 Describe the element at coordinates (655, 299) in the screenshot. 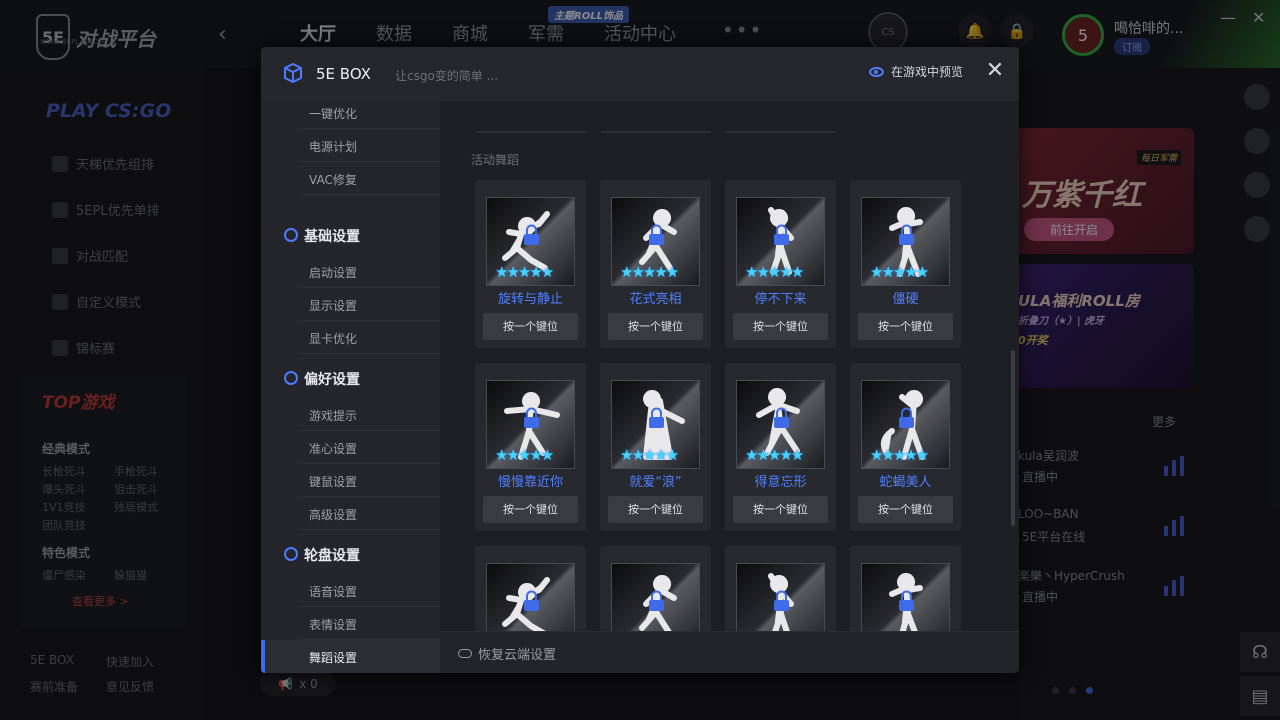

I see `dance-name: 花式亮相` at that location.